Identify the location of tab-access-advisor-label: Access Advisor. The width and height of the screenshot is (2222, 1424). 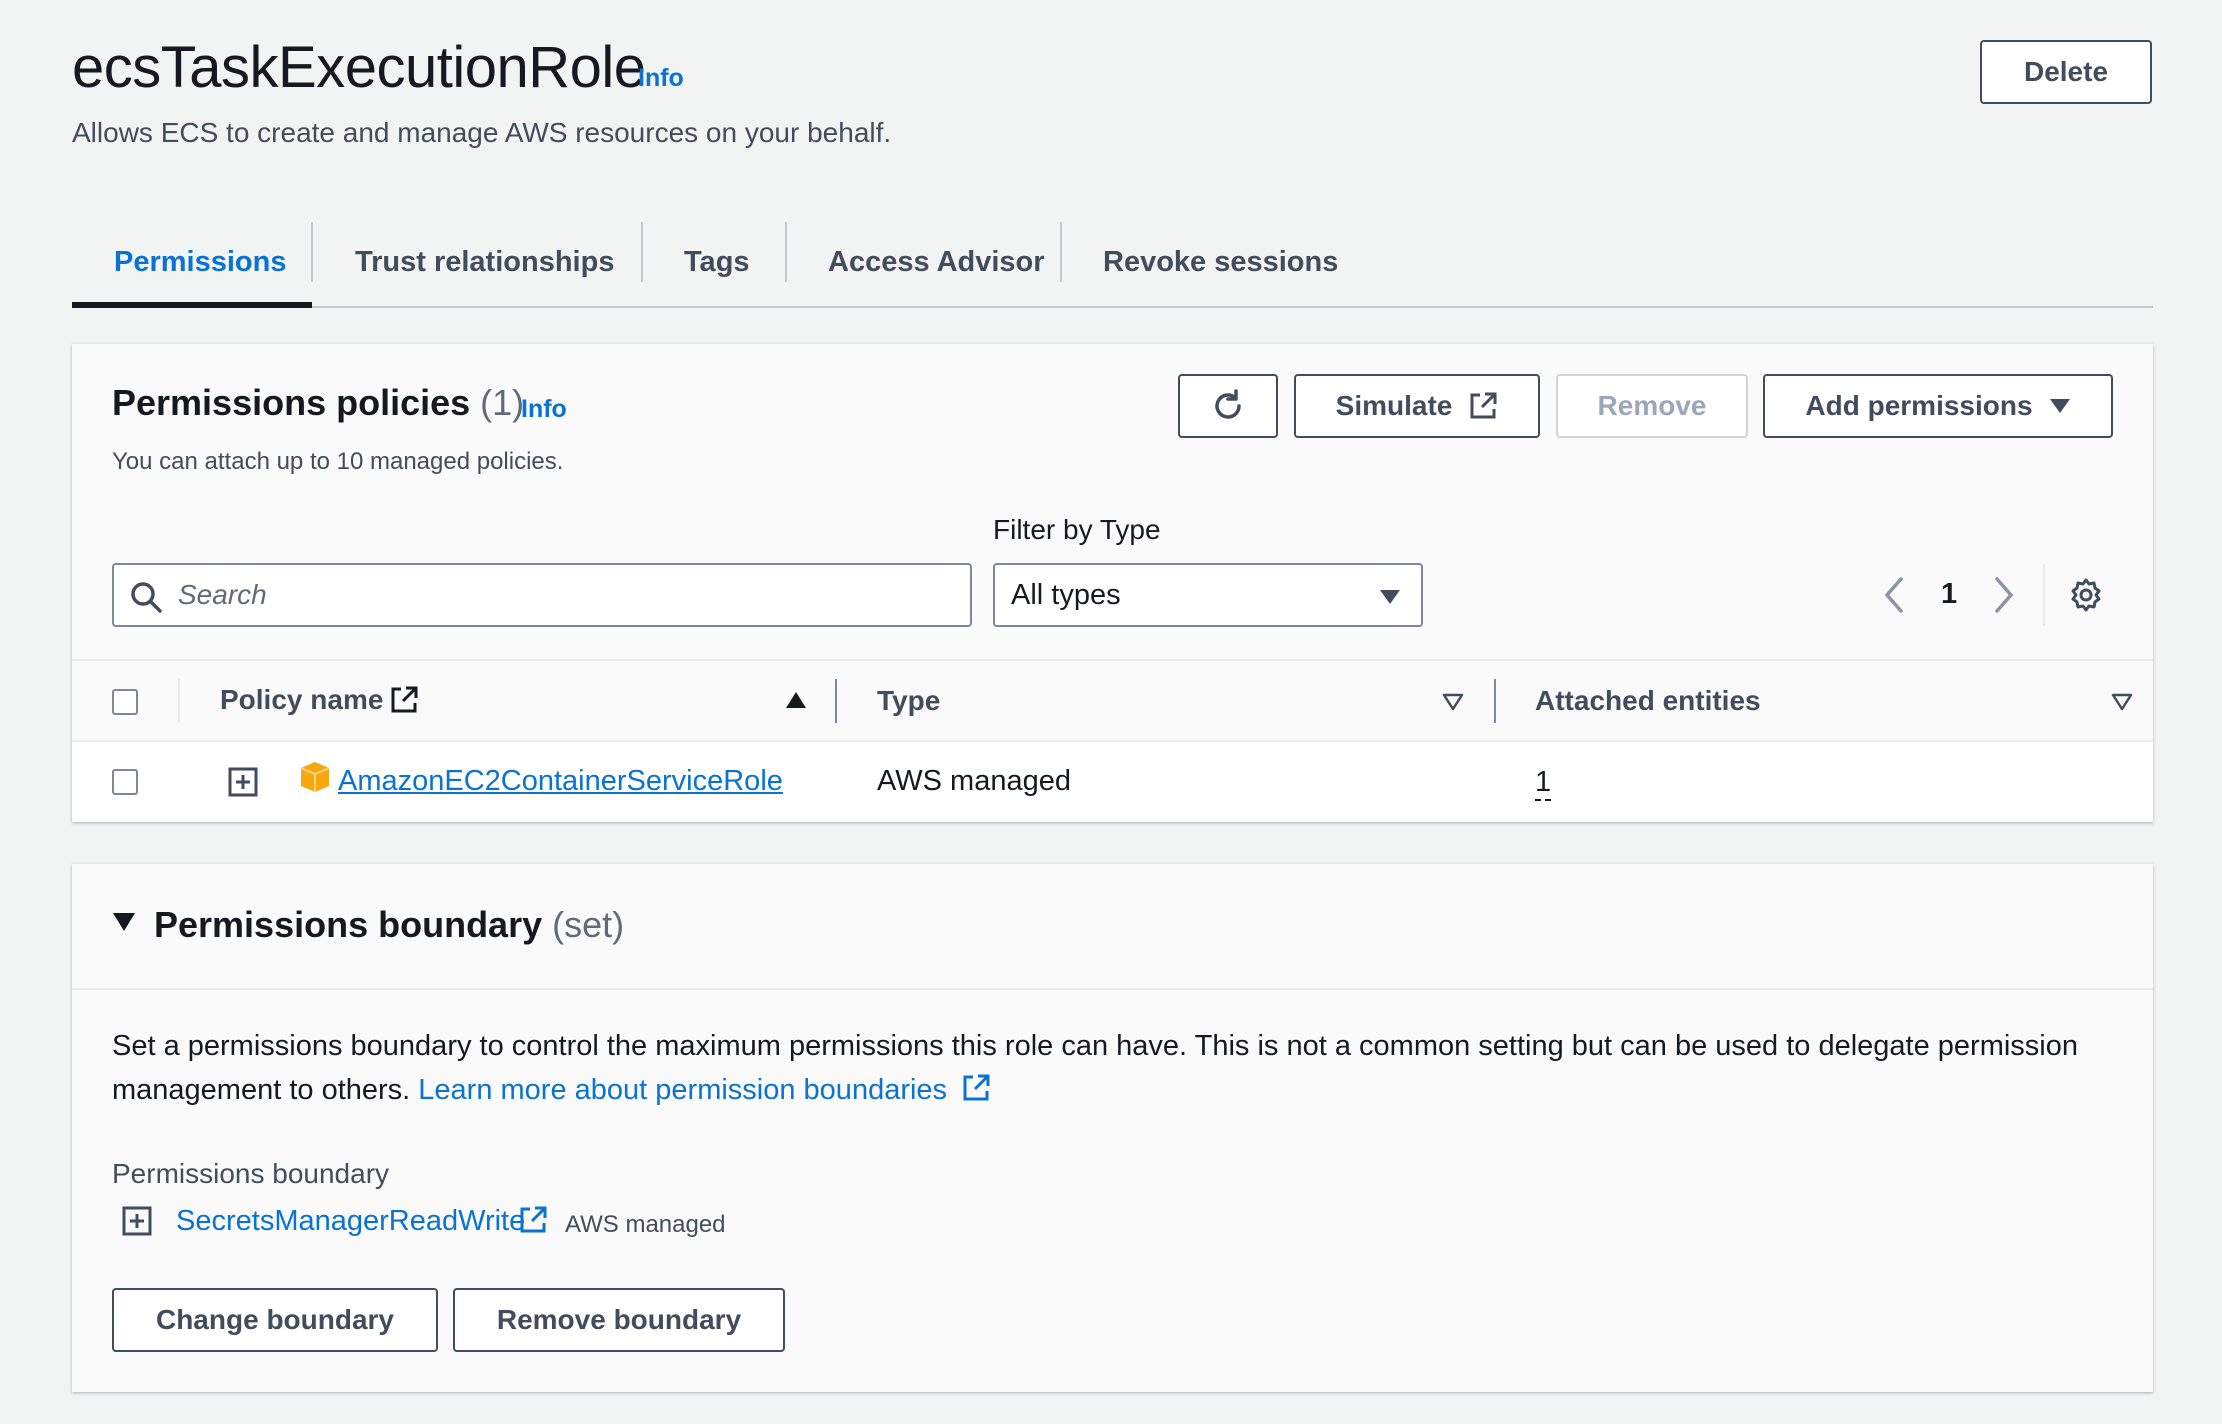
(936, 261).